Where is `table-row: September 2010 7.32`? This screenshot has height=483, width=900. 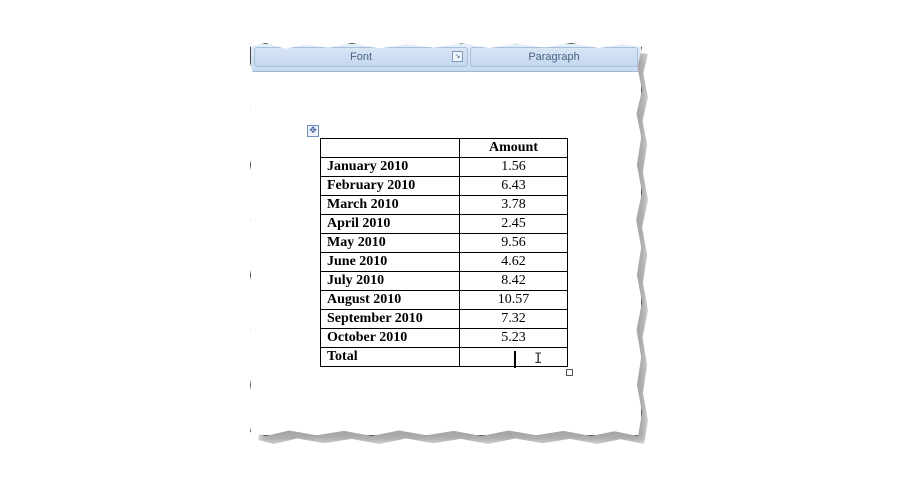 table-row: September 2010 7.32 is located at coordinates (444, 319).